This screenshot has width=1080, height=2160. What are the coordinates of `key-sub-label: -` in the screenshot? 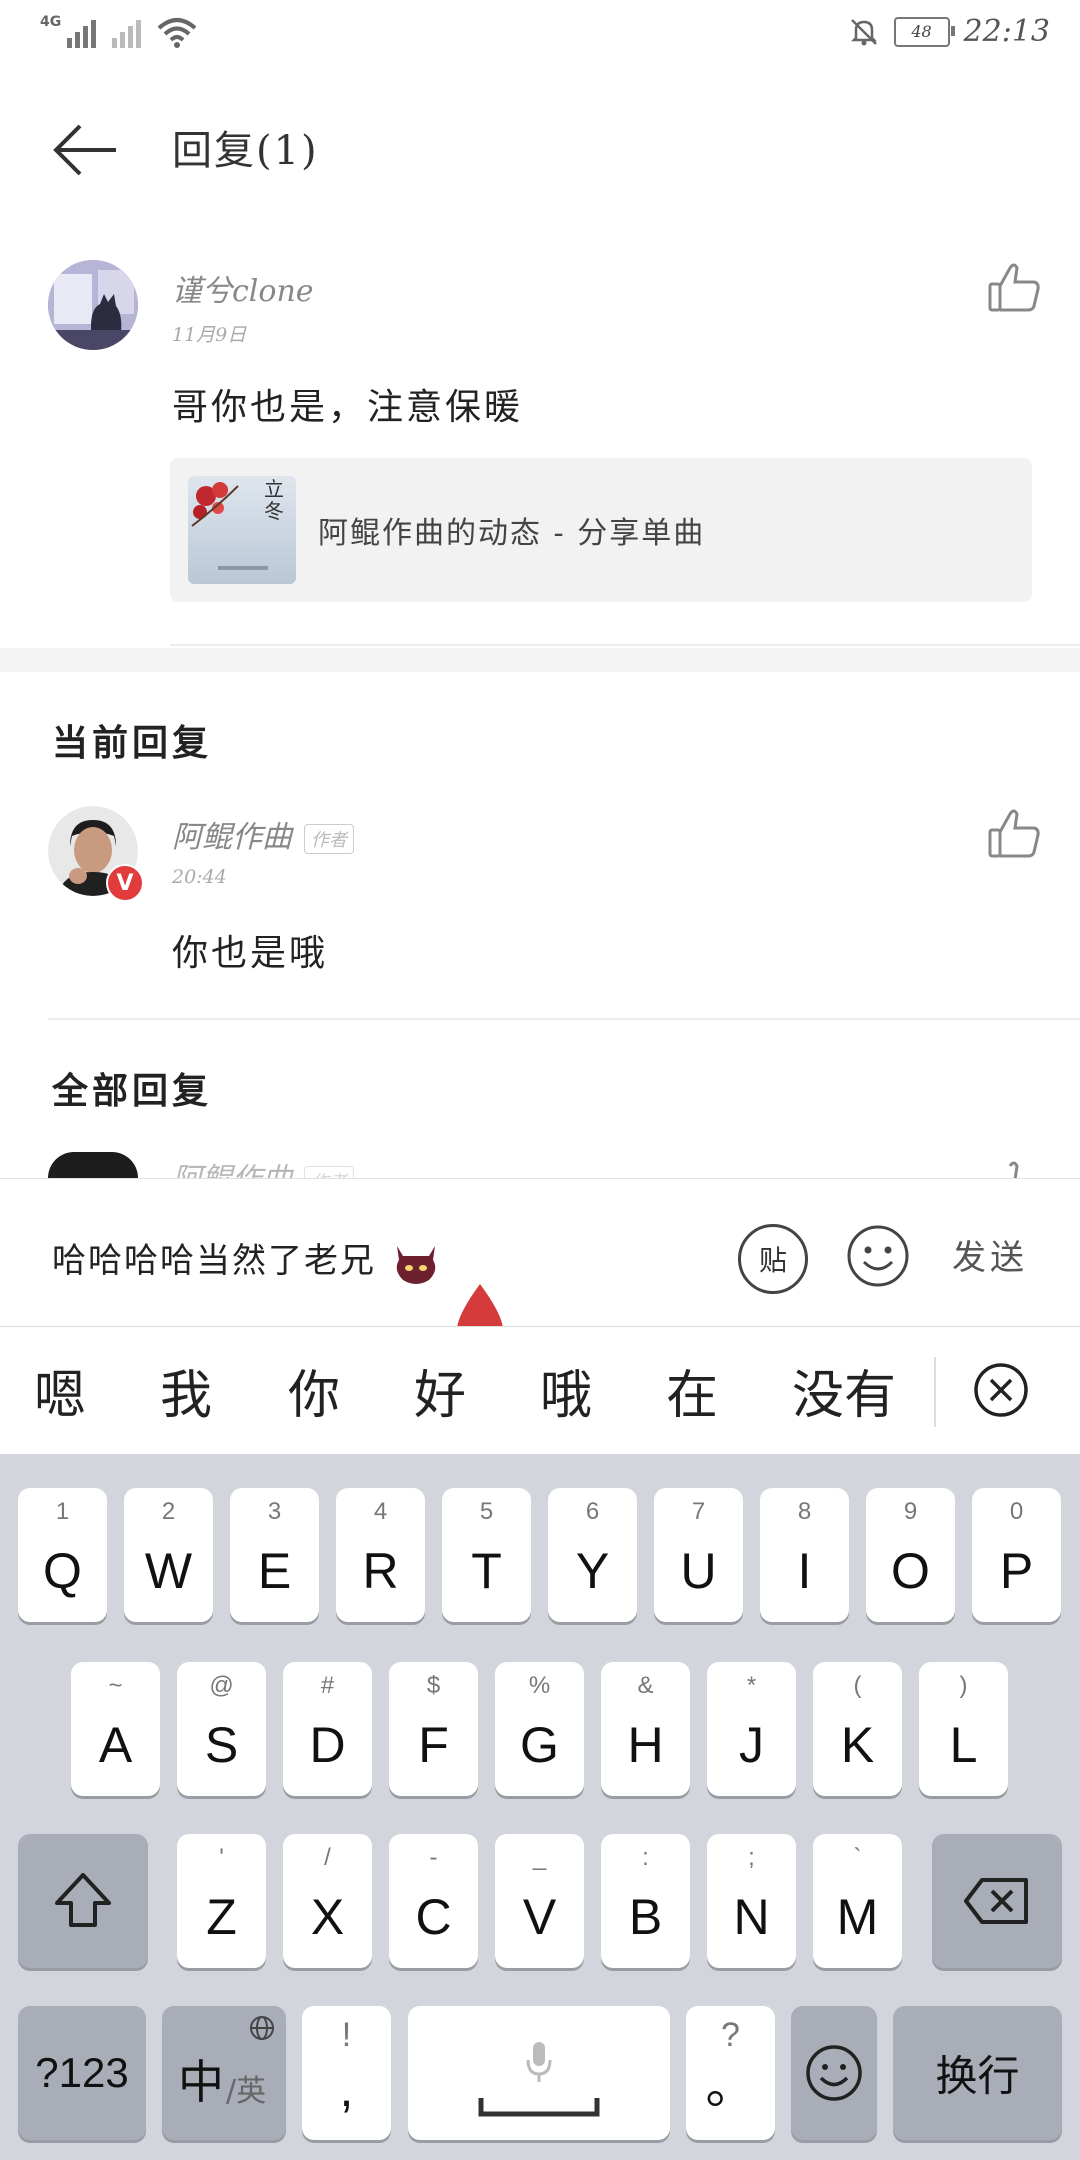 It's located at (433, 1857).